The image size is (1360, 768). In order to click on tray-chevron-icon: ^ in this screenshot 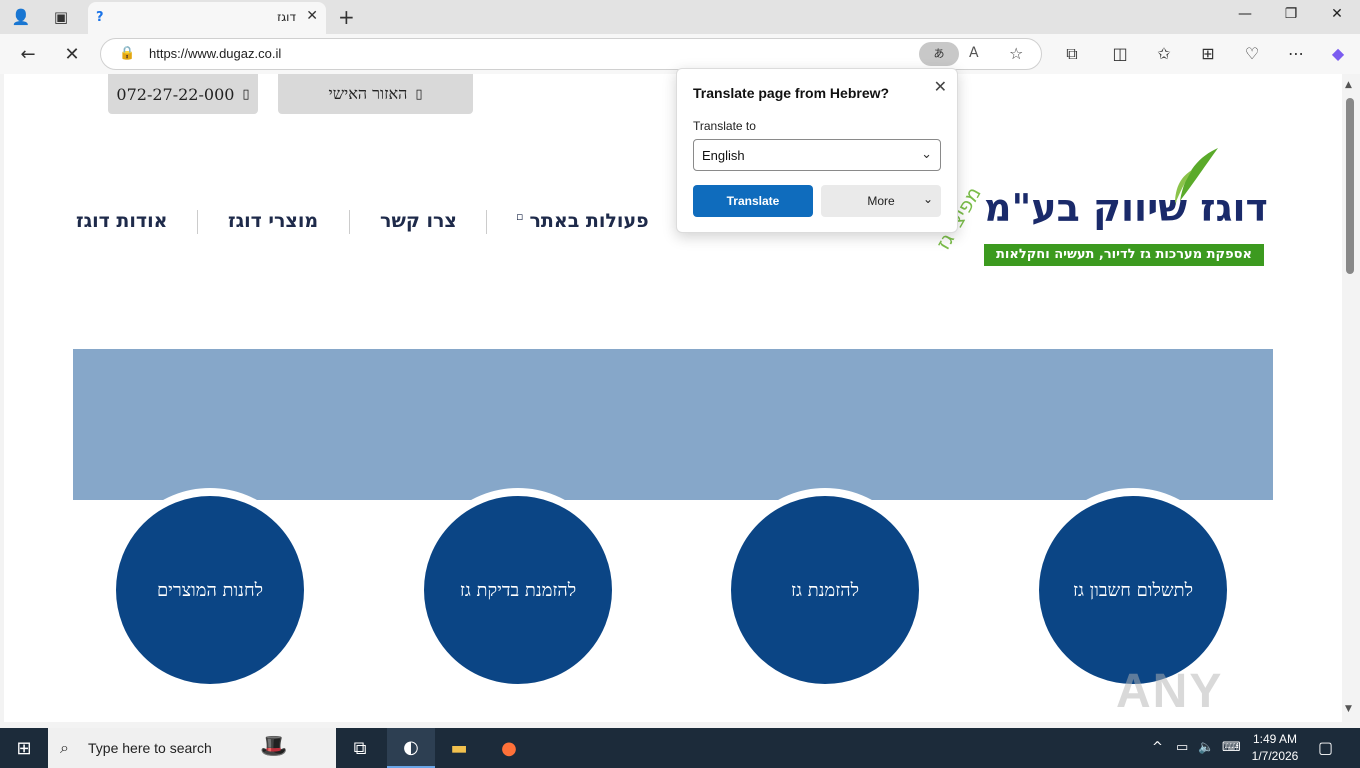, I will do `click(1157, 747)`.